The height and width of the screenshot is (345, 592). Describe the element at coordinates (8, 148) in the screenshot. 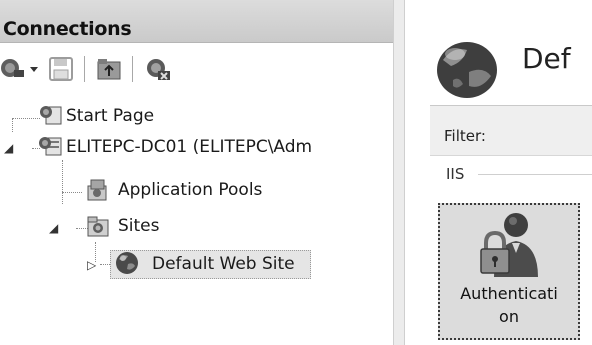

I see `expander-server: ◢` at that location.